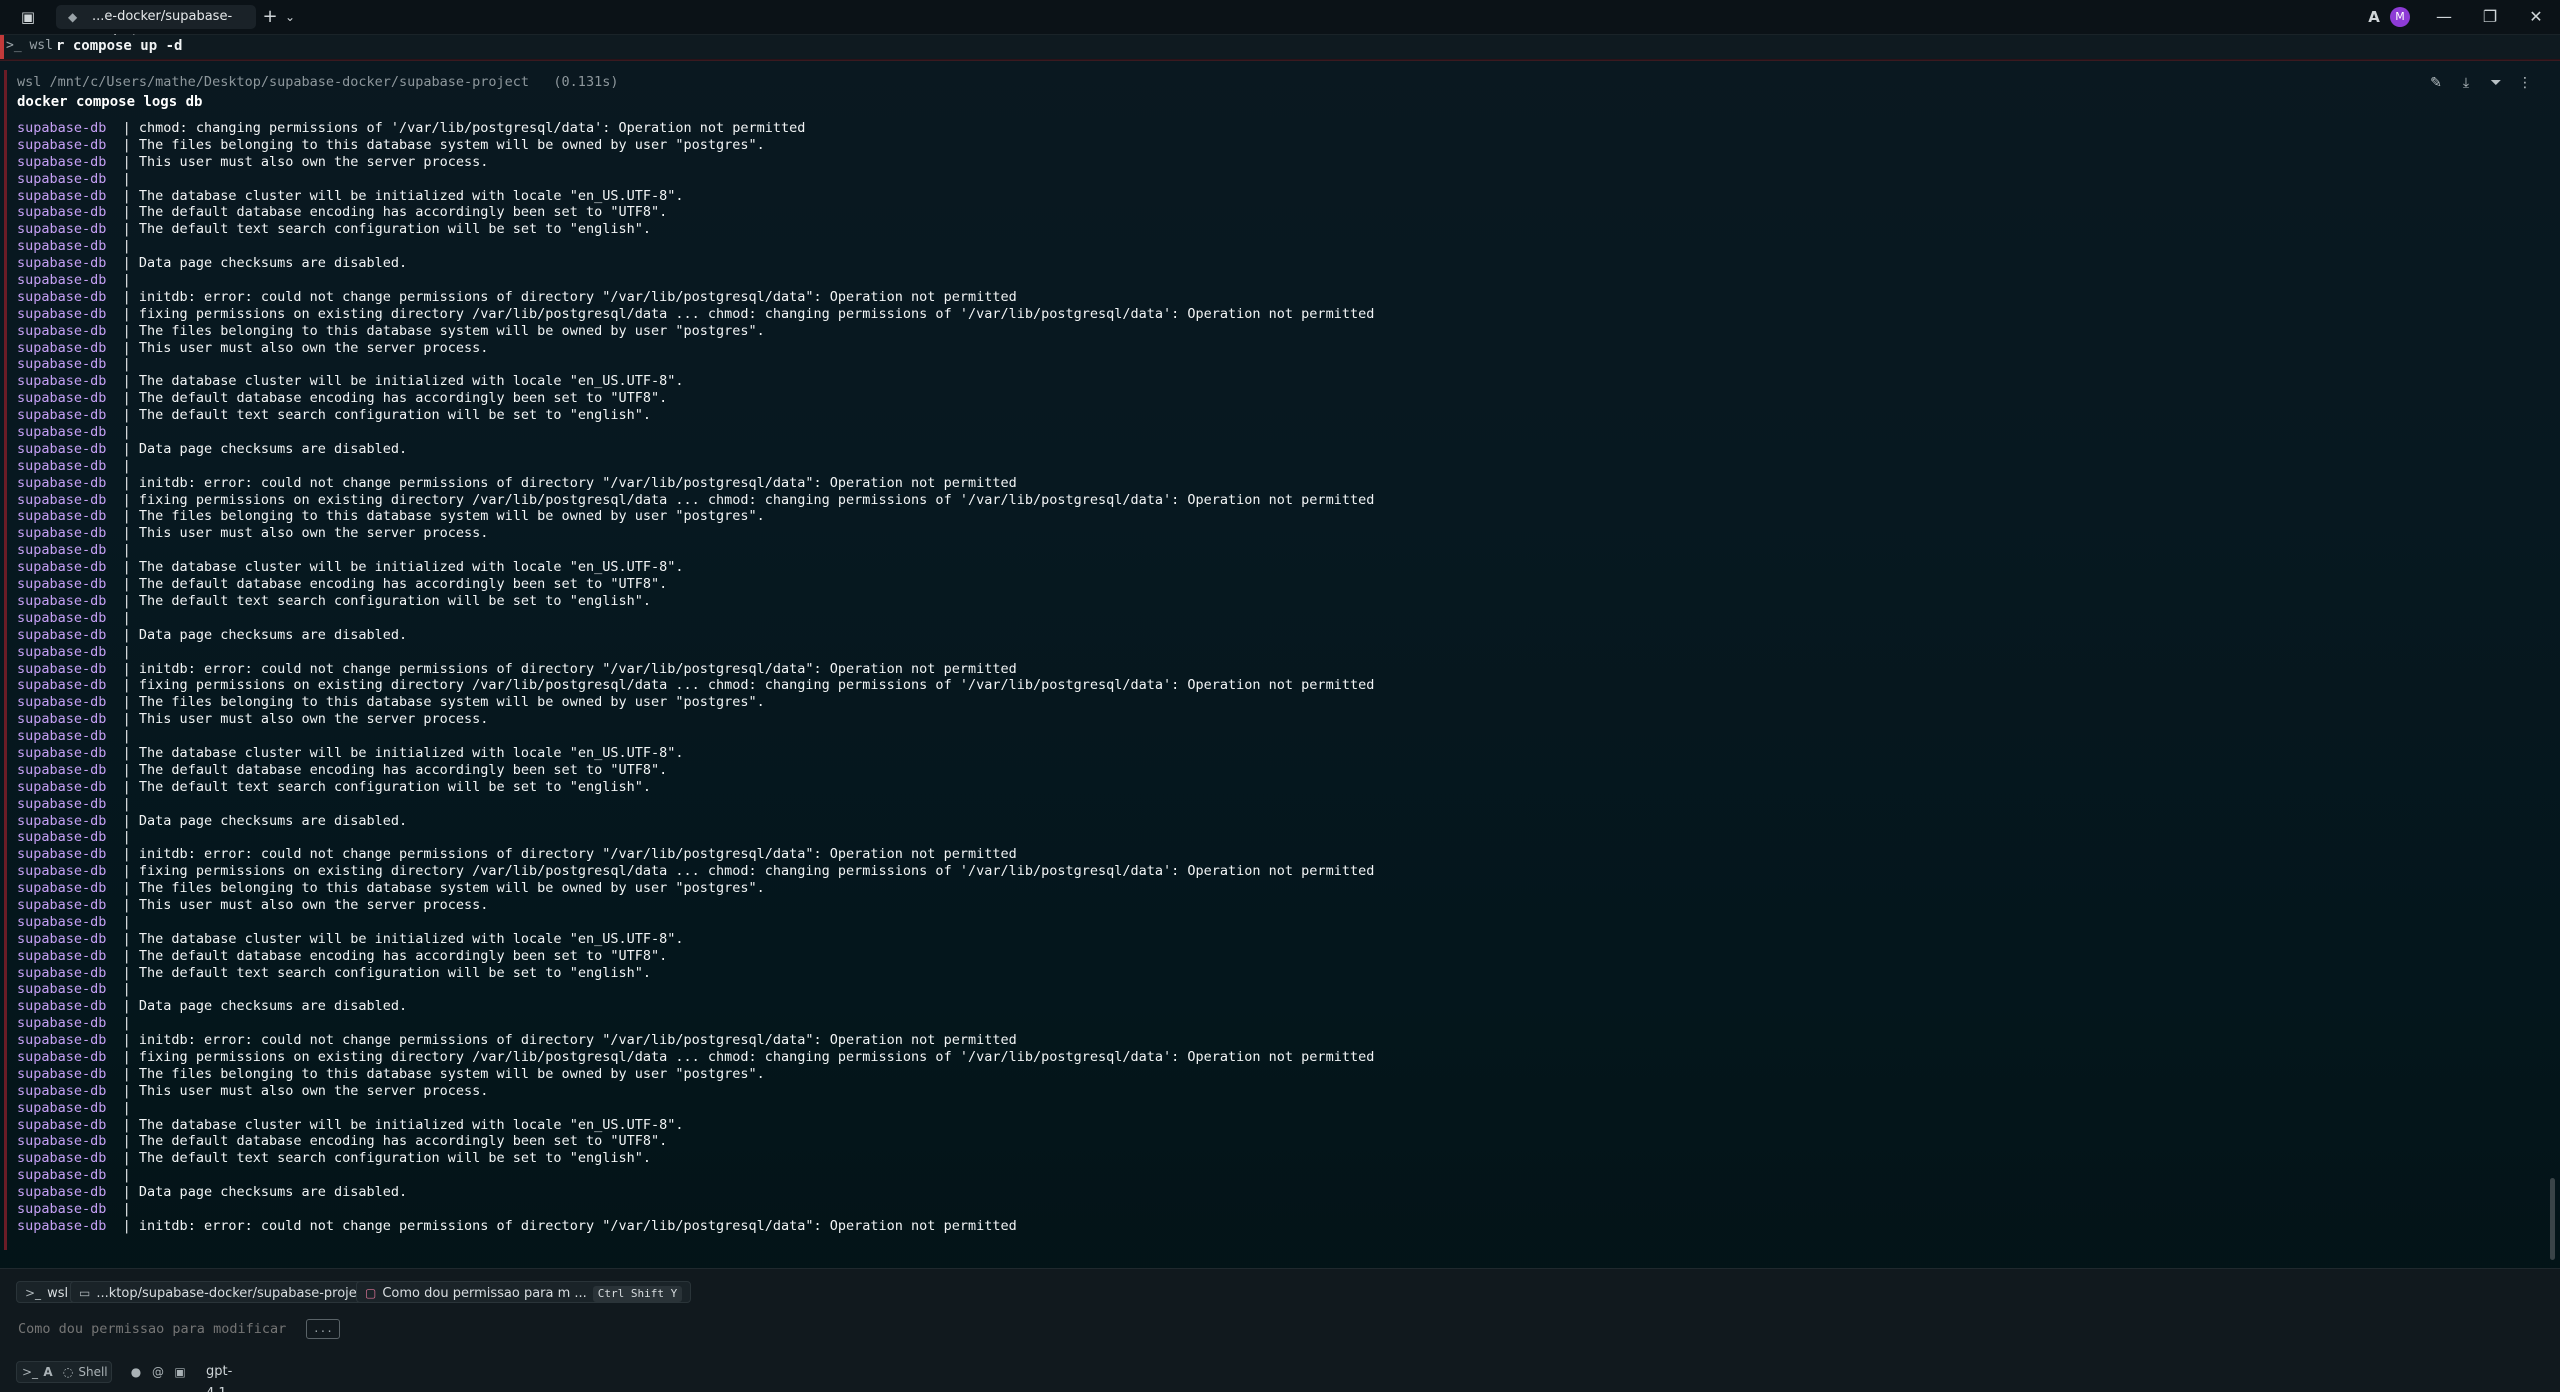  What do you see at coordinates (158, 1372) in the screenshot?
I see `mention-icon: @` at bounding box center [158, 1372].